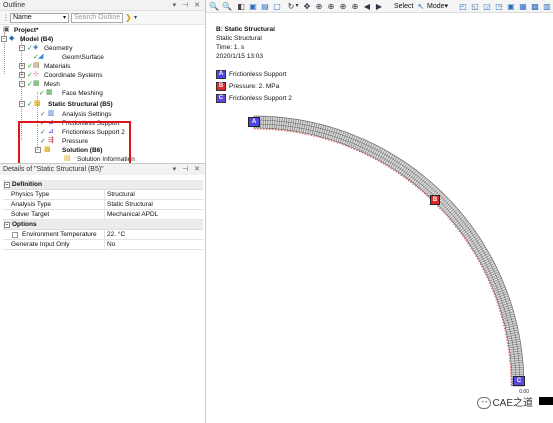 This screenshot has height=423, width=553. What do you see at coordinates (100, 104) in the screenshot?
I see `tree-item-static-structural: − ✓ ▩ Static Structural (B5)` at bounding box center [100, 104].